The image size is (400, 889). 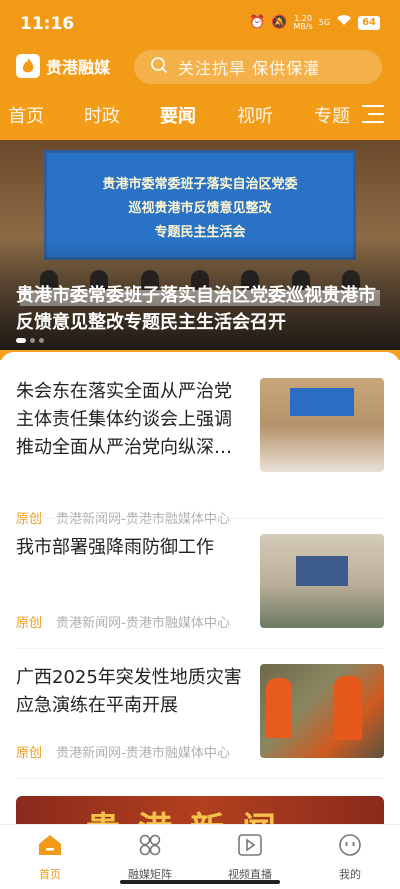 I want to click on network-speed-unit: MB/s, so click(x=303, y=26).